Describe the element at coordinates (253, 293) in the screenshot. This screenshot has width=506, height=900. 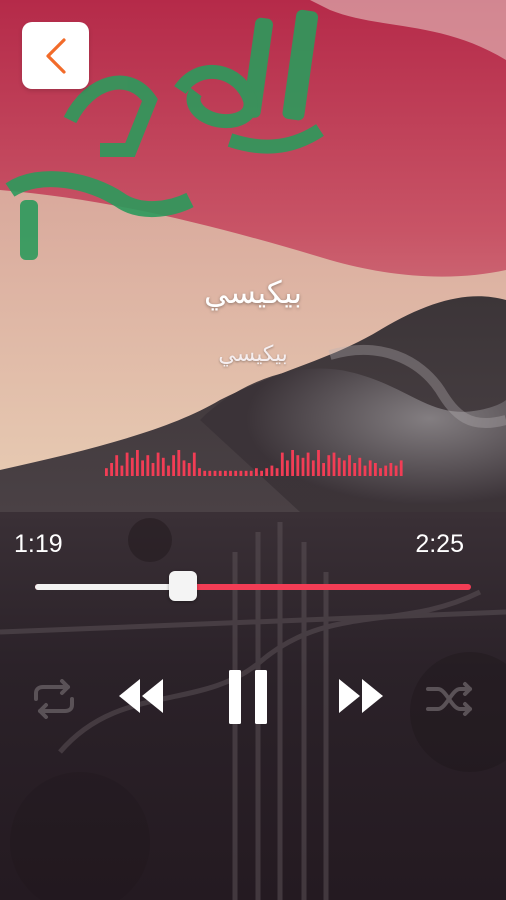
I see `song-title: بيكيسي` at that location.